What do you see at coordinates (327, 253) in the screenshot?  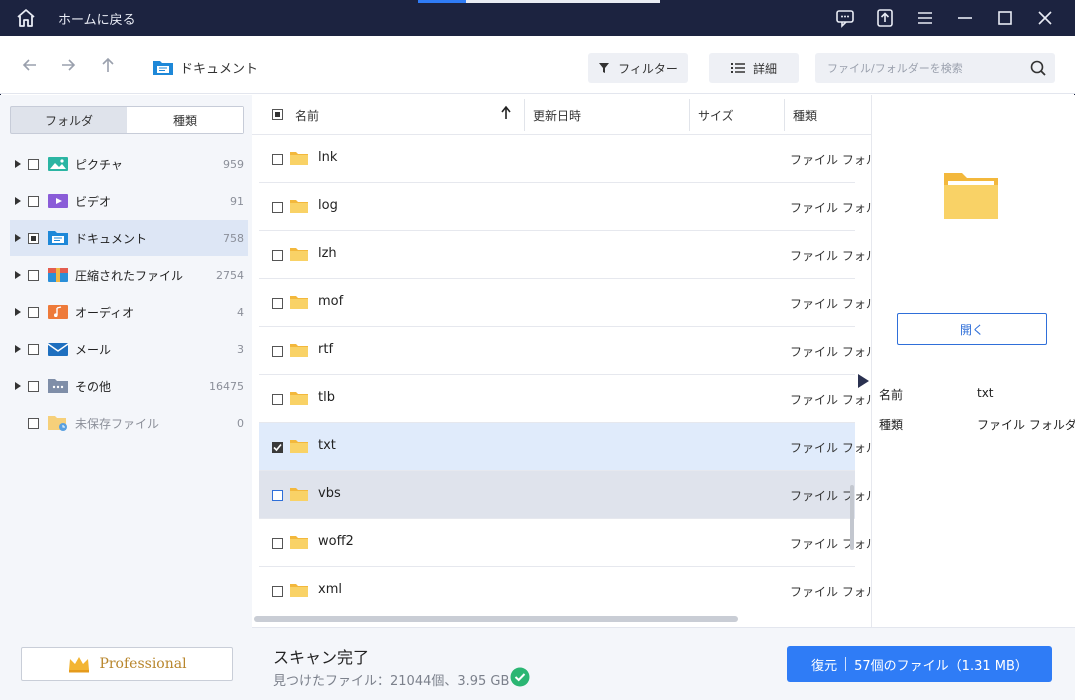 I see `file-name: lzh` at bounding box center [327, 253].